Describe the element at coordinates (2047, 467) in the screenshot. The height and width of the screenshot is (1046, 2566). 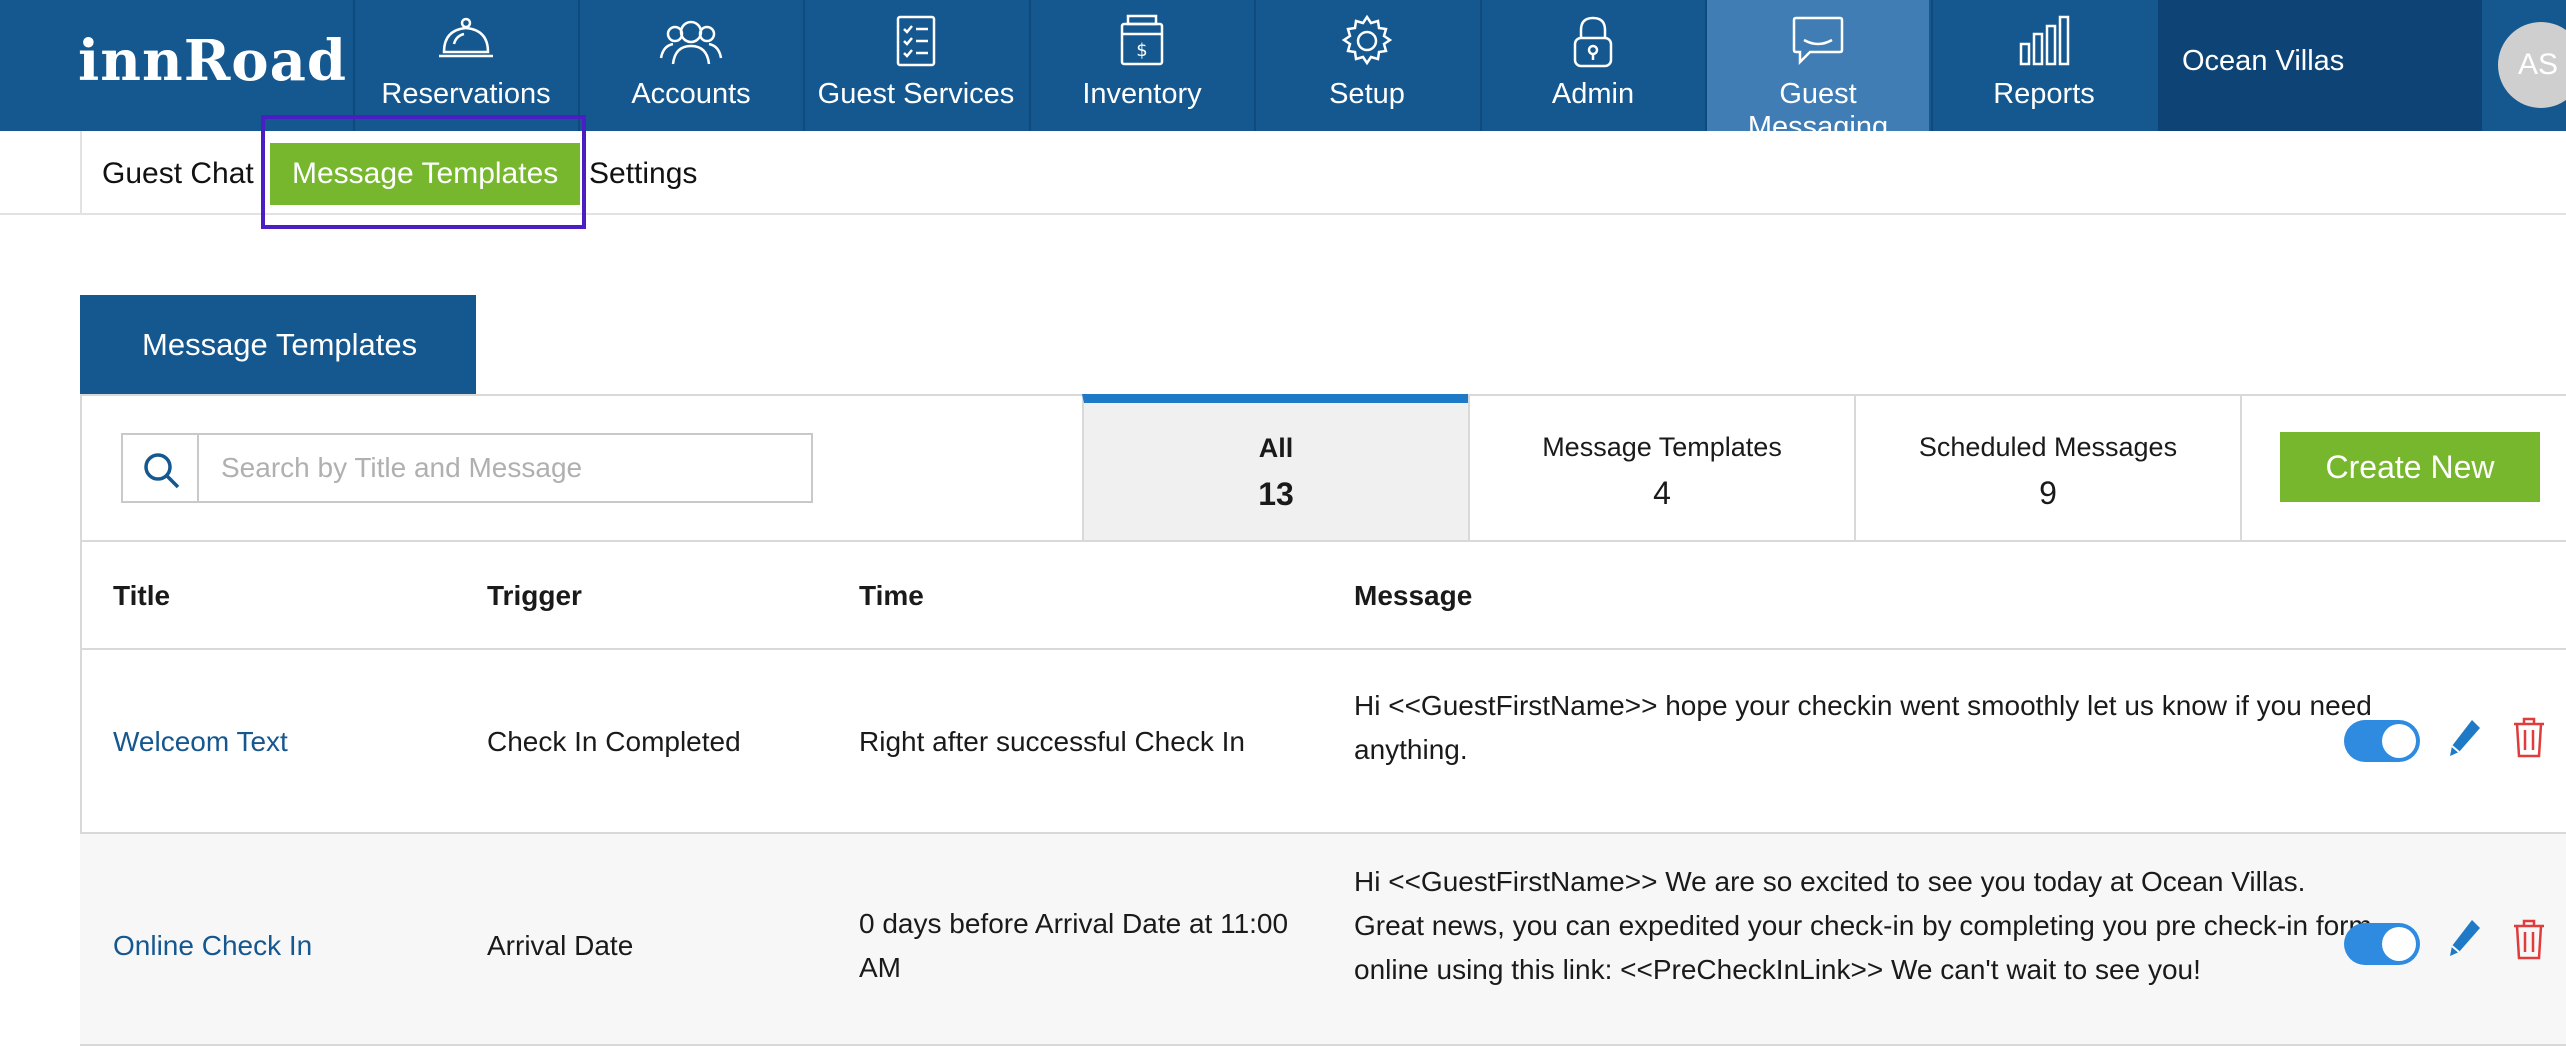
I see `filter-scheduled-messages: Scheduled Messages 9` at that location.